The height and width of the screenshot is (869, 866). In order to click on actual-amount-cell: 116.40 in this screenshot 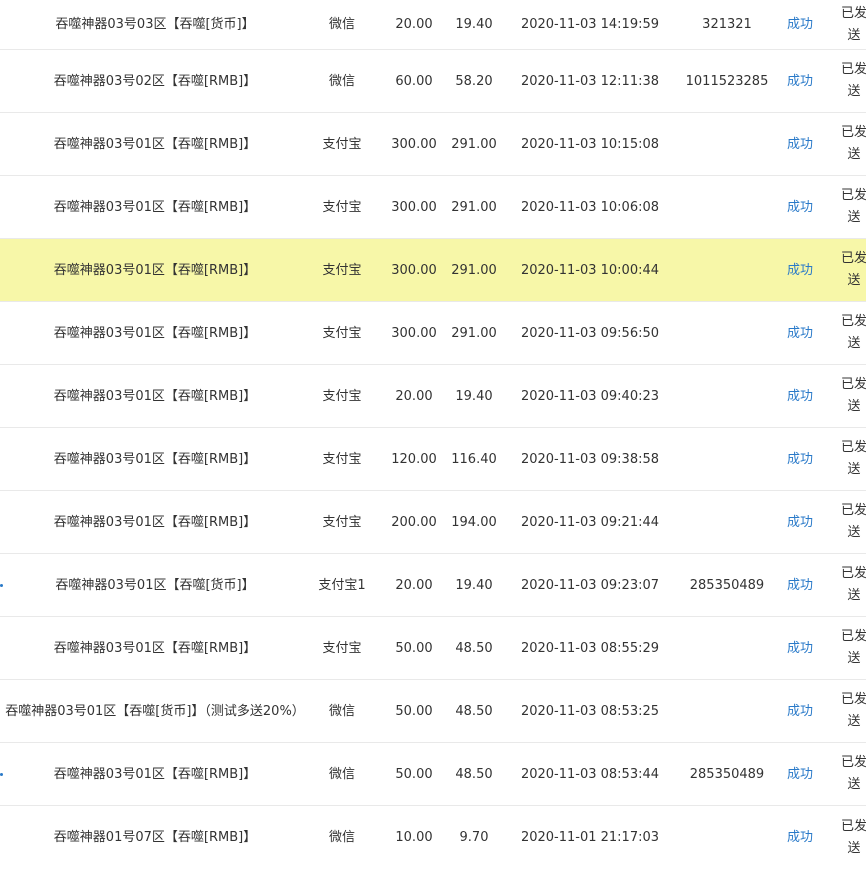, I will do `click(474, 459)`.